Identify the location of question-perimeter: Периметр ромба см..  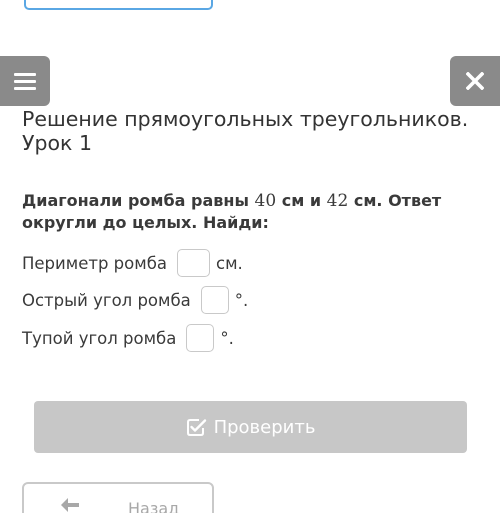
(132, 263).